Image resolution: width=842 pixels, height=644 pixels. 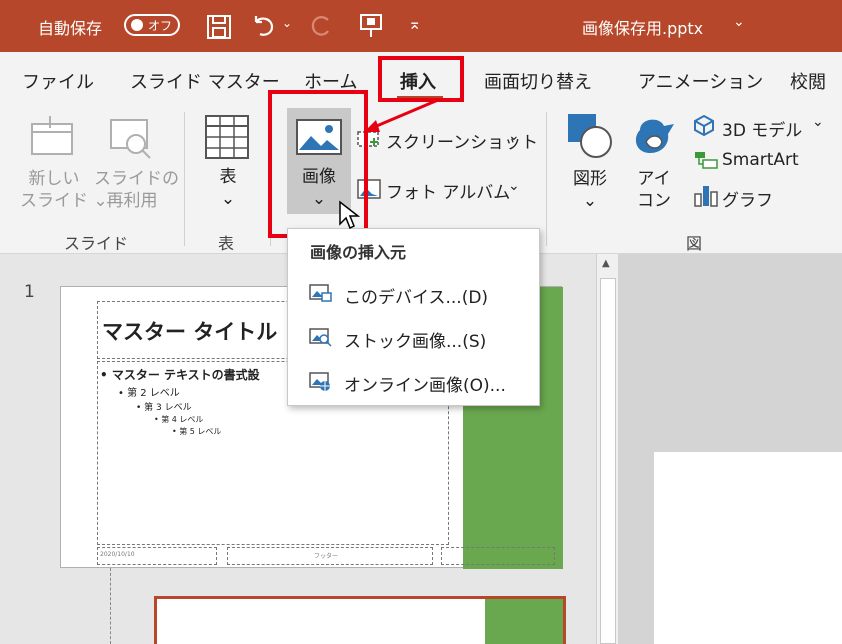 I want to click on new-slide-line2: スライド, so click(x=54, y=201).